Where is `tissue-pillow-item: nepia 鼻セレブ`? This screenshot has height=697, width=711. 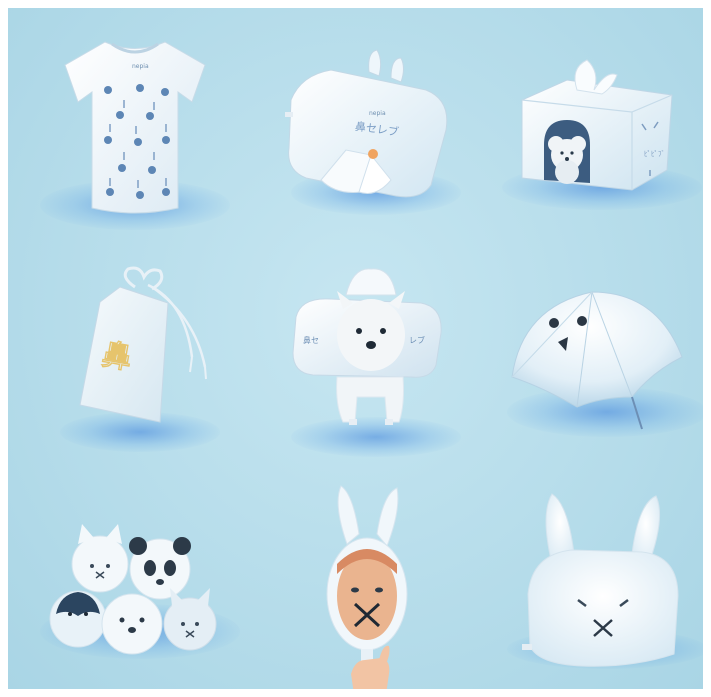
tissue-pillow-item: nepia 鼻セレブ is located at coordinates (366, 133).